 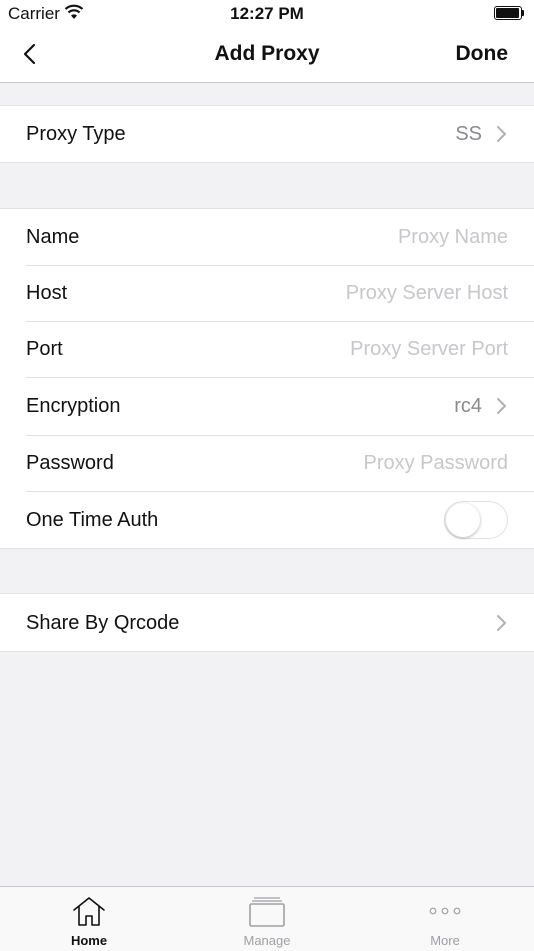 I want to click on status-bar: Carrier 12:27 PM, so click(x=267, y=14).